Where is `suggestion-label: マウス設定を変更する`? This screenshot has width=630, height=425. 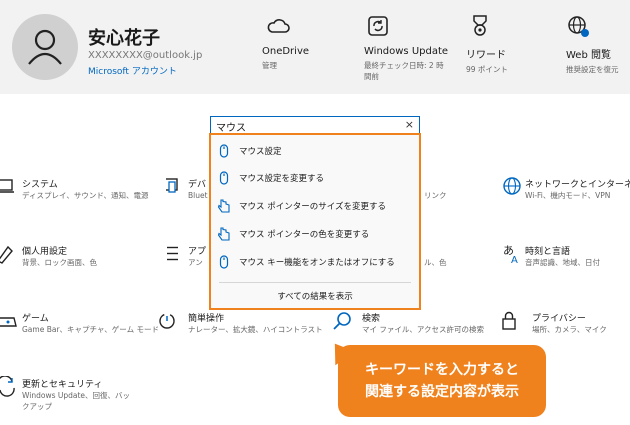
suggestion-label: マウス設定を変更する is located at coordinates (282, 179).